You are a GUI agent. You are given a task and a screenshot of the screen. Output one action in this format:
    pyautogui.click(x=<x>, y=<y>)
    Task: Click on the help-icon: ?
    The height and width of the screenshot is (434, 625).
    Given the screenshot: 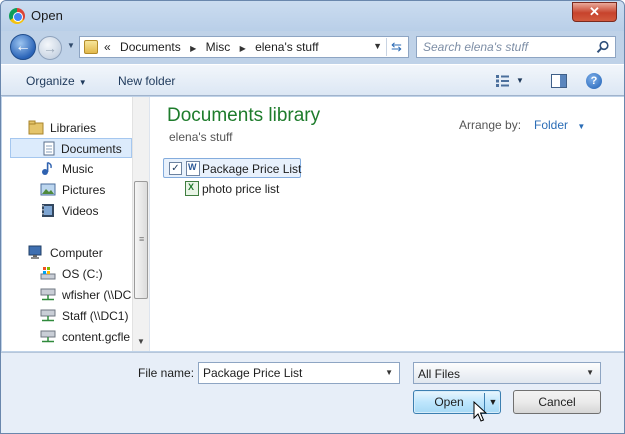 What is the action you would take?
    pyautogui.click(x=594, y=81)
    